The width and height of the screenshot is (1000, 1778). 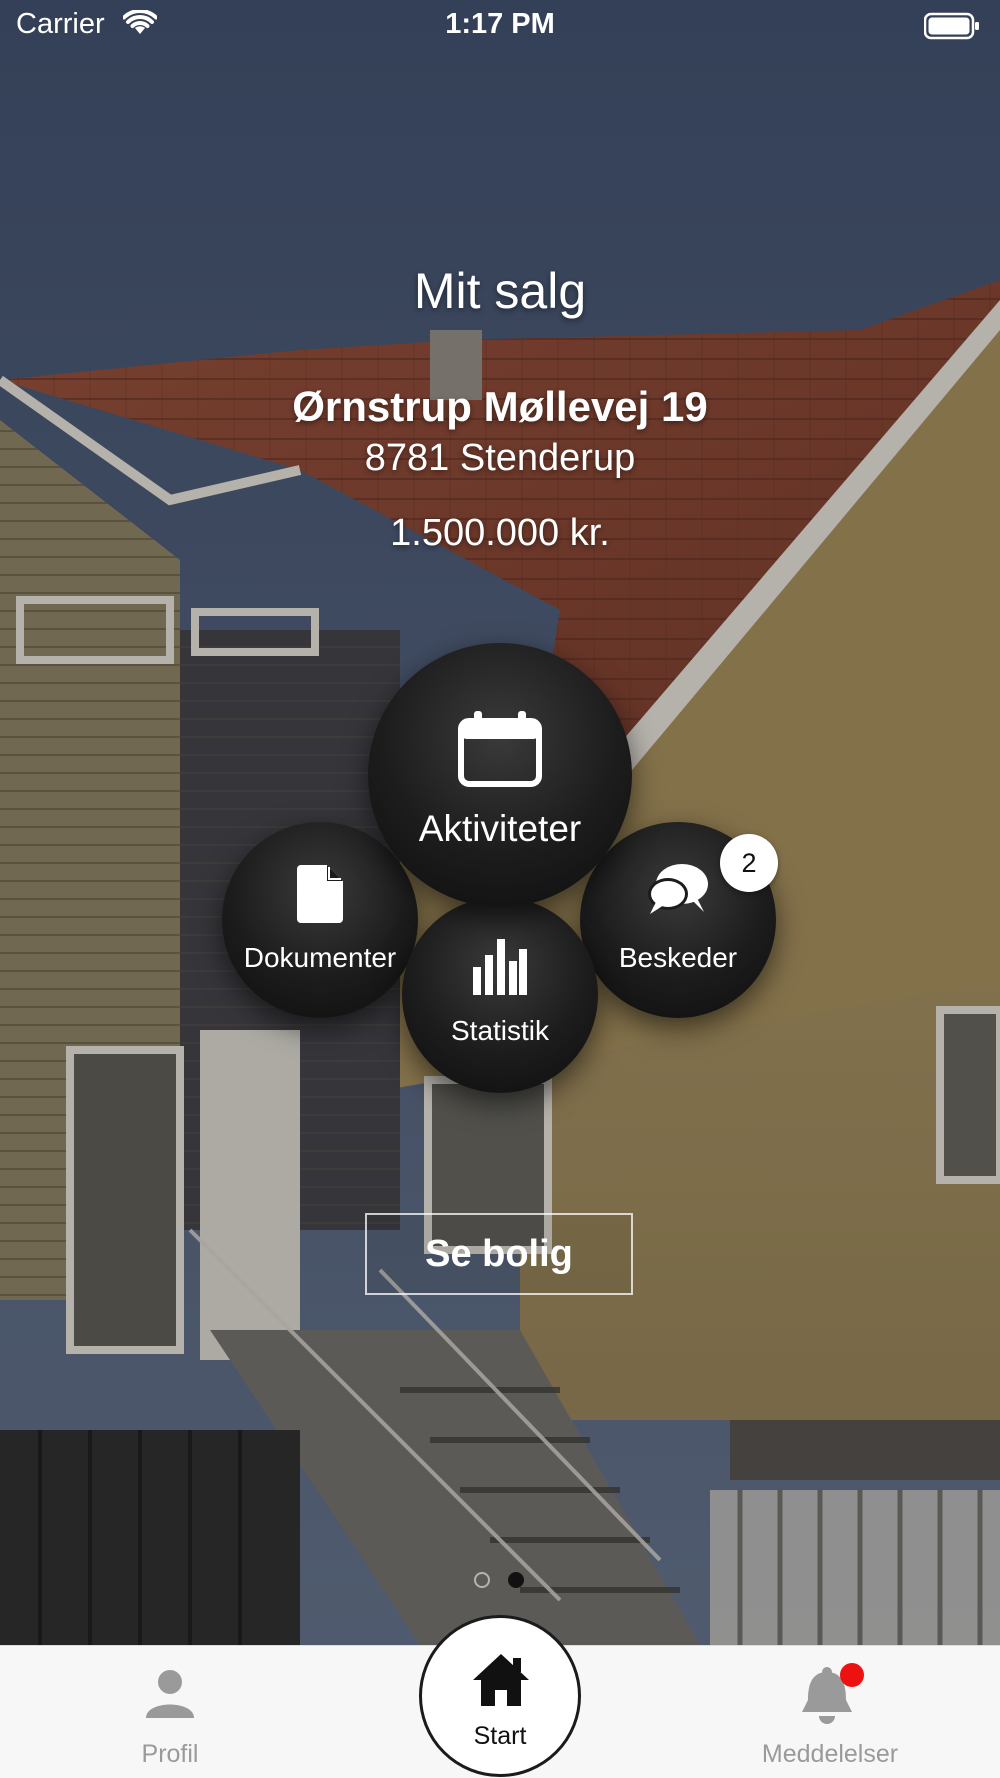 What do you see at coordinates (852, 1675) in the screenshot?
I see `notification-dot` at bounding box center [852, 1675].